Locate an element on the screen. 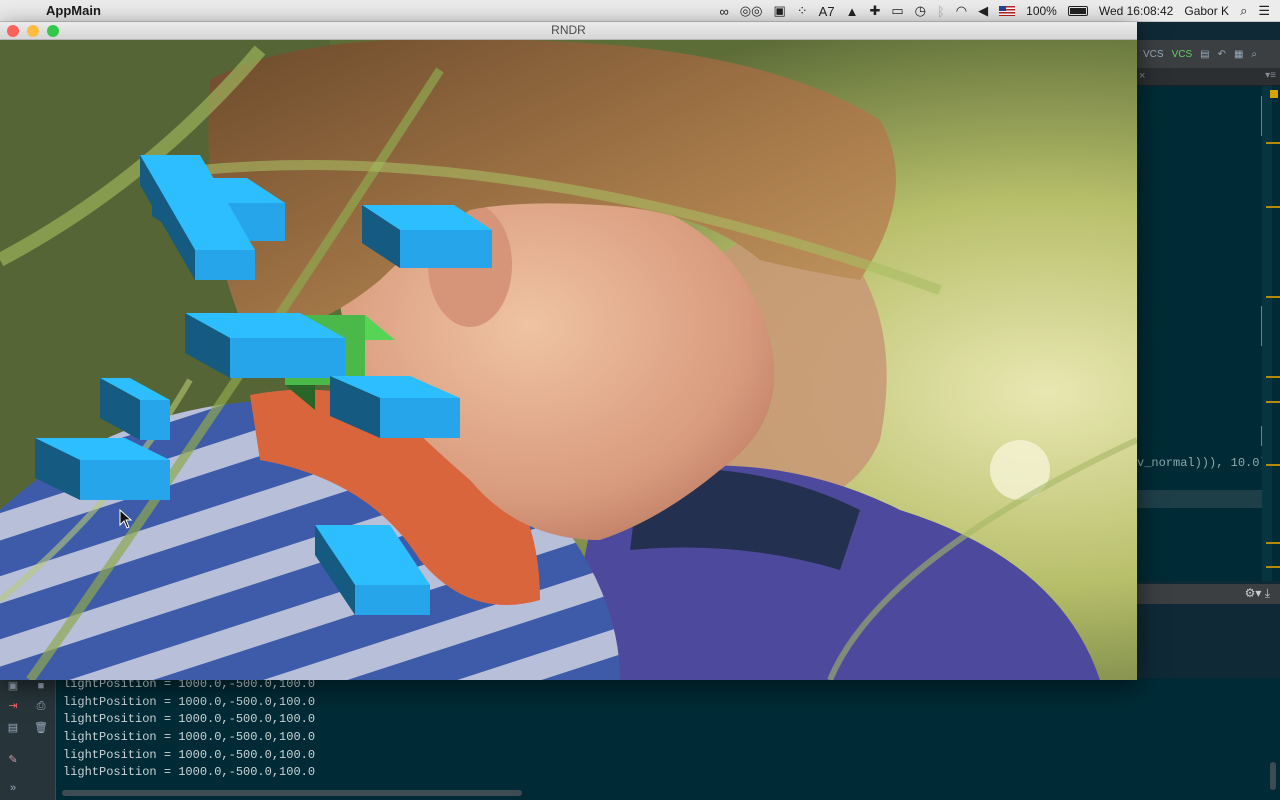 Image resolution: width=1280 pixels, height=800 pixels. grid-icon: ⁘ is located at coordinates (802, 11).